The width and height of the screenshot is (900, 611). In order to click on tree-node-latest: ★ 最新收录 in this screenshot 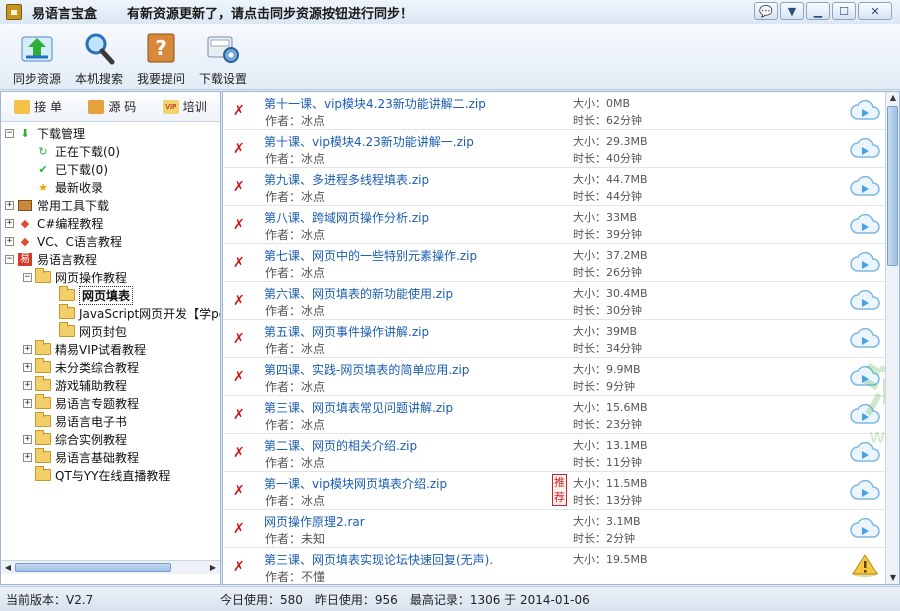, I will do `click(110, 187)`.